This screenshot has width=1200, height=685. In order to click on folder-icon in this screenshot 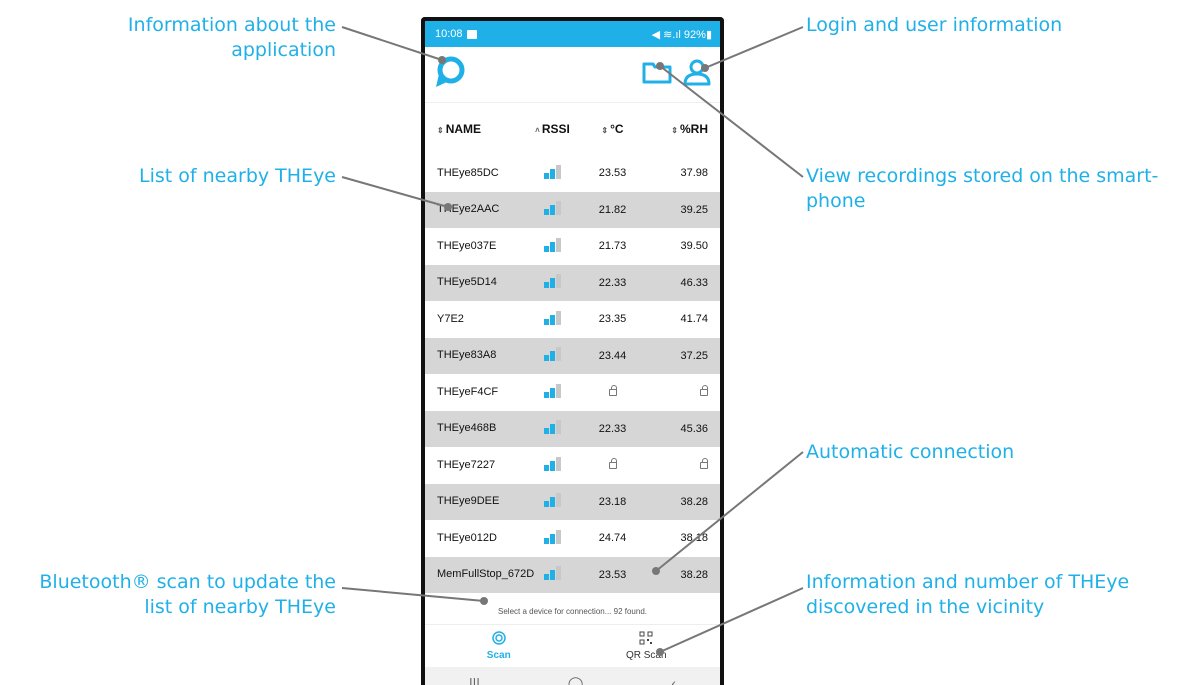, I will do `click(657, 74)`.